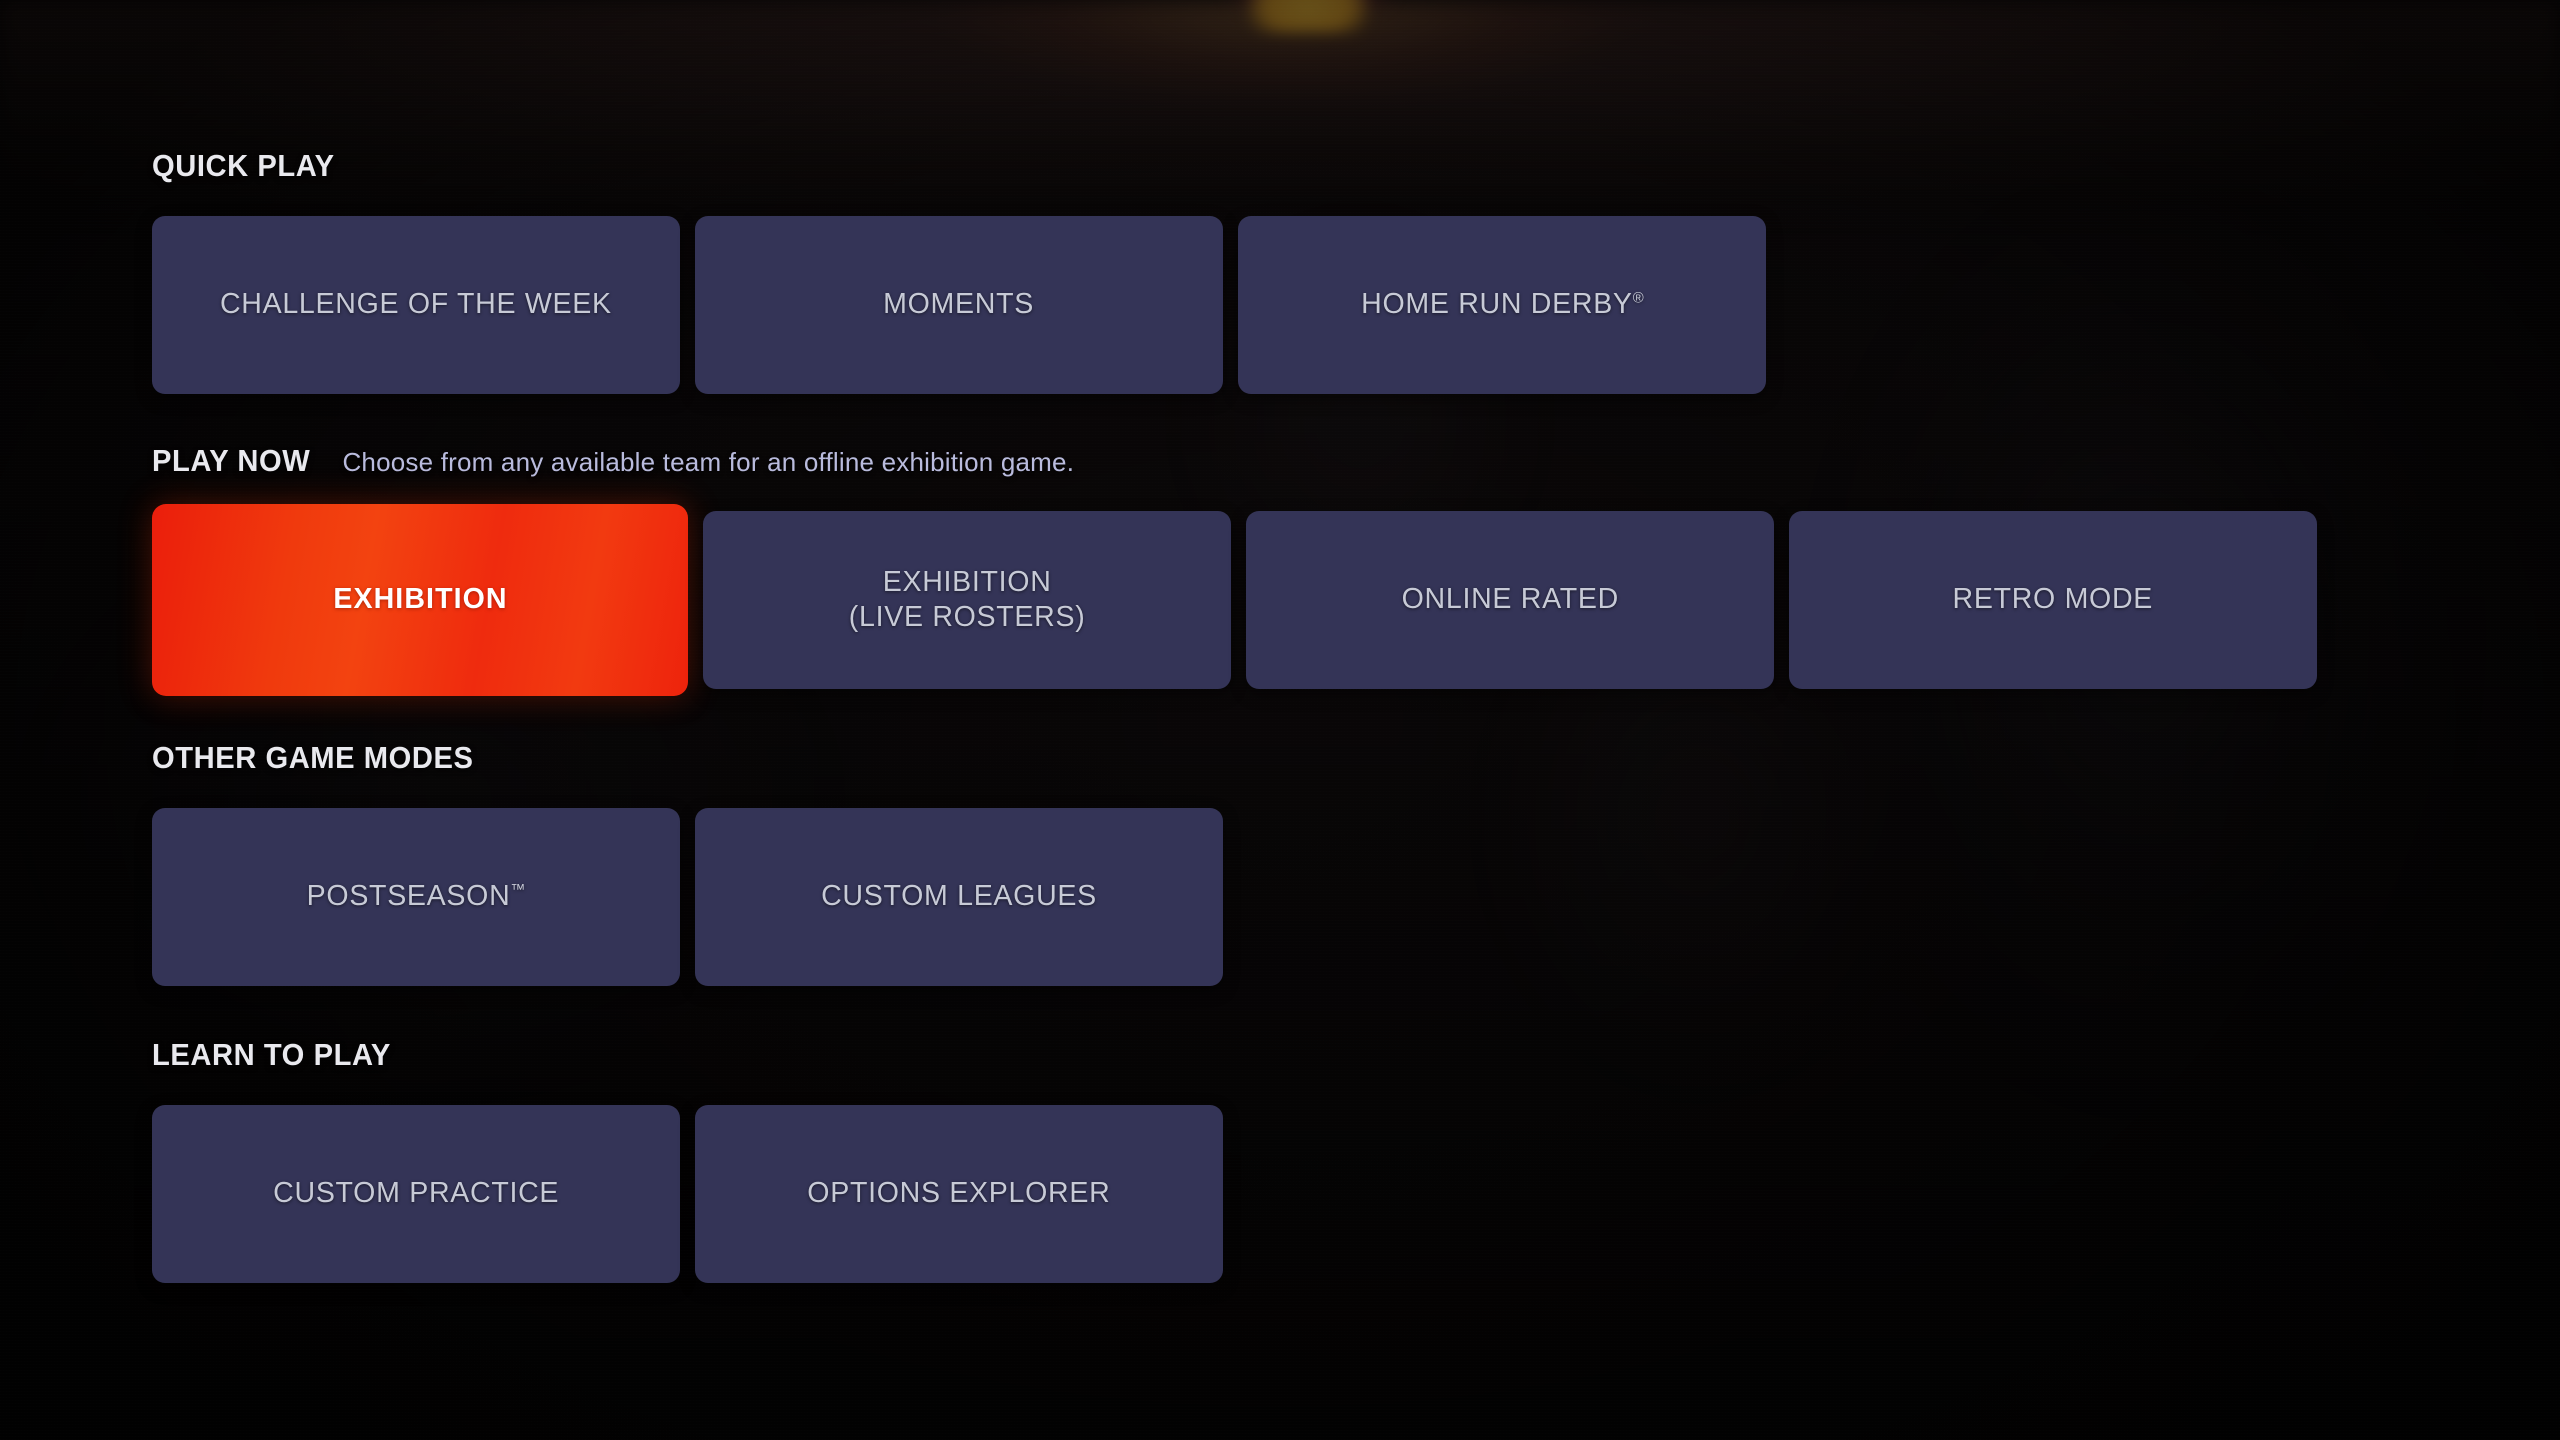  I want to click on section-header-quick-play: QUICK PLAY, so click(1356, 171).